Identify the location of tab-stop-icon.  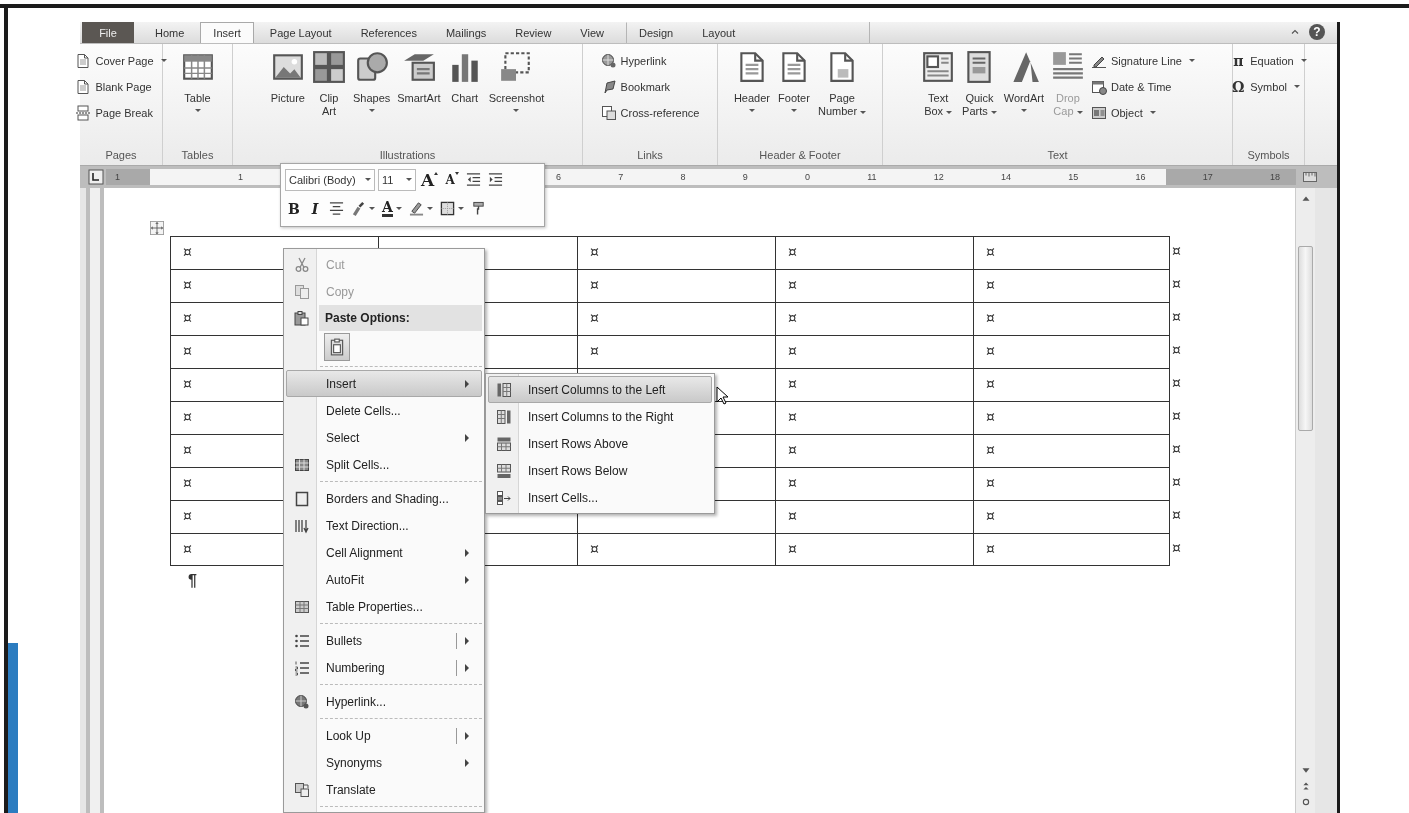
(96, 177).